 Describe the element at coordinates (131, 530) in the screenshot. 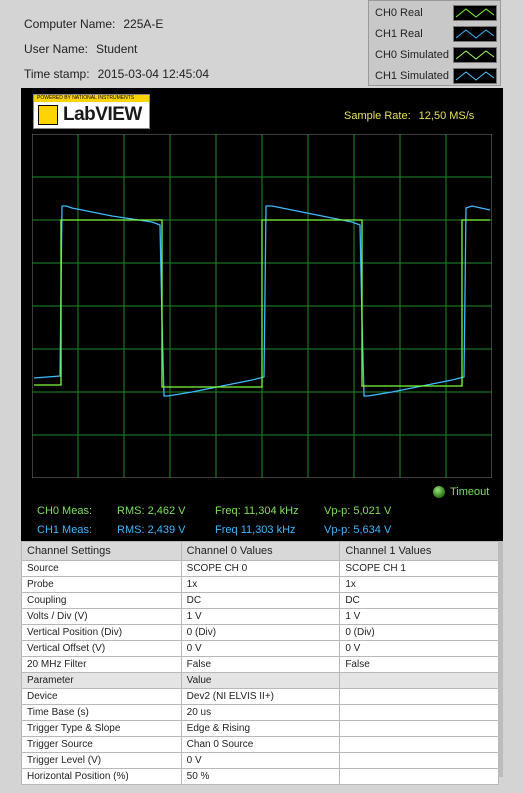

I see `ch1-rms-label: RMS:` at that location.